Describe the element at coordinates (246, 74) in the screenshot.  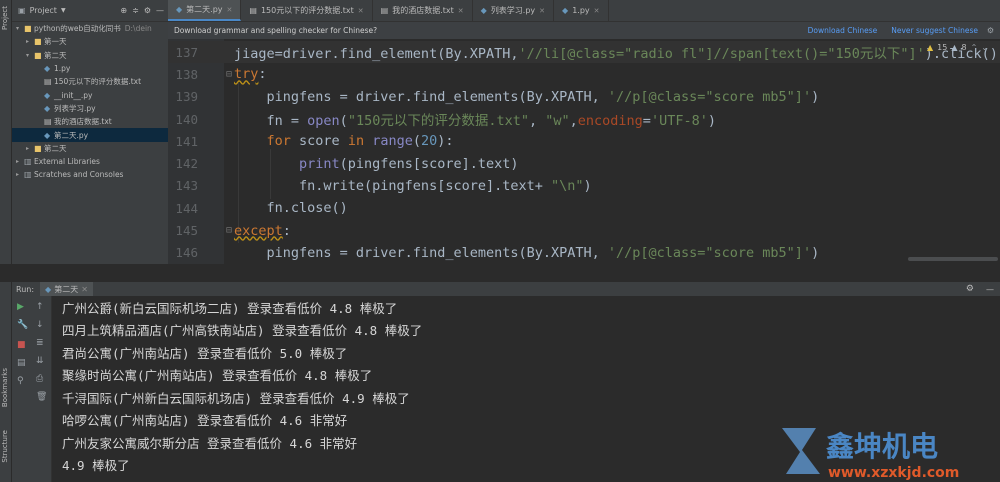
I see `code-token: try` at that location.